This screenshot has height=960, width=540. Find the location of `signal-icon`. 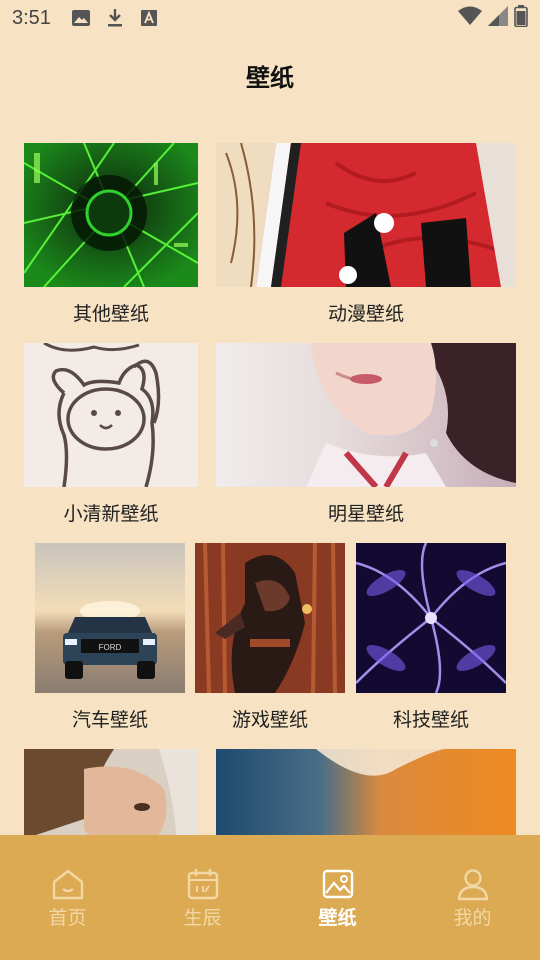

signal-icon is located at coordinates (498, 18).